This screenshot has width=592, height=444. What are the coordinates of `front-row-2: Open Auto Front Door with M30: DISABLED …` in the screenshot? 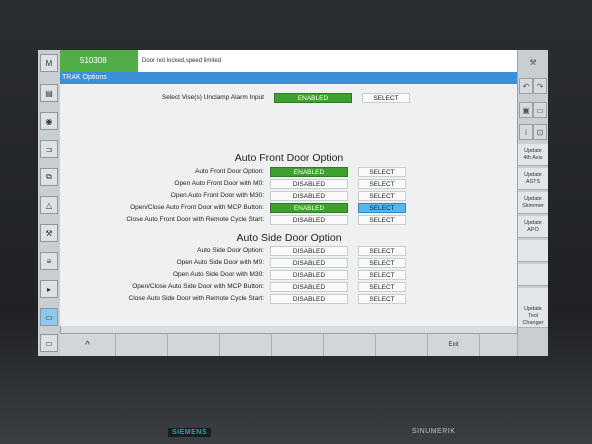 It's located at (289, 196).